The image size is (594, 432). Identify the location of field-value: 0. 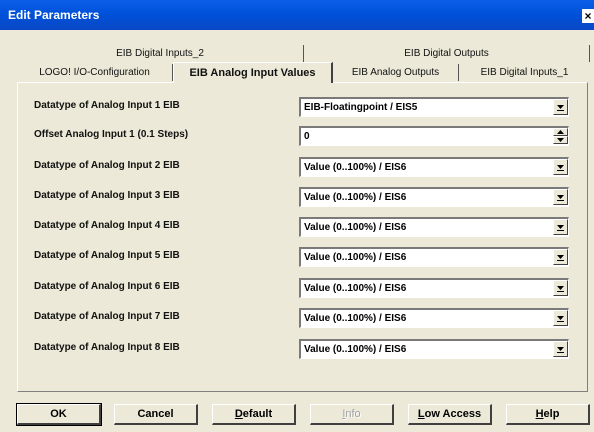
(307, 136).